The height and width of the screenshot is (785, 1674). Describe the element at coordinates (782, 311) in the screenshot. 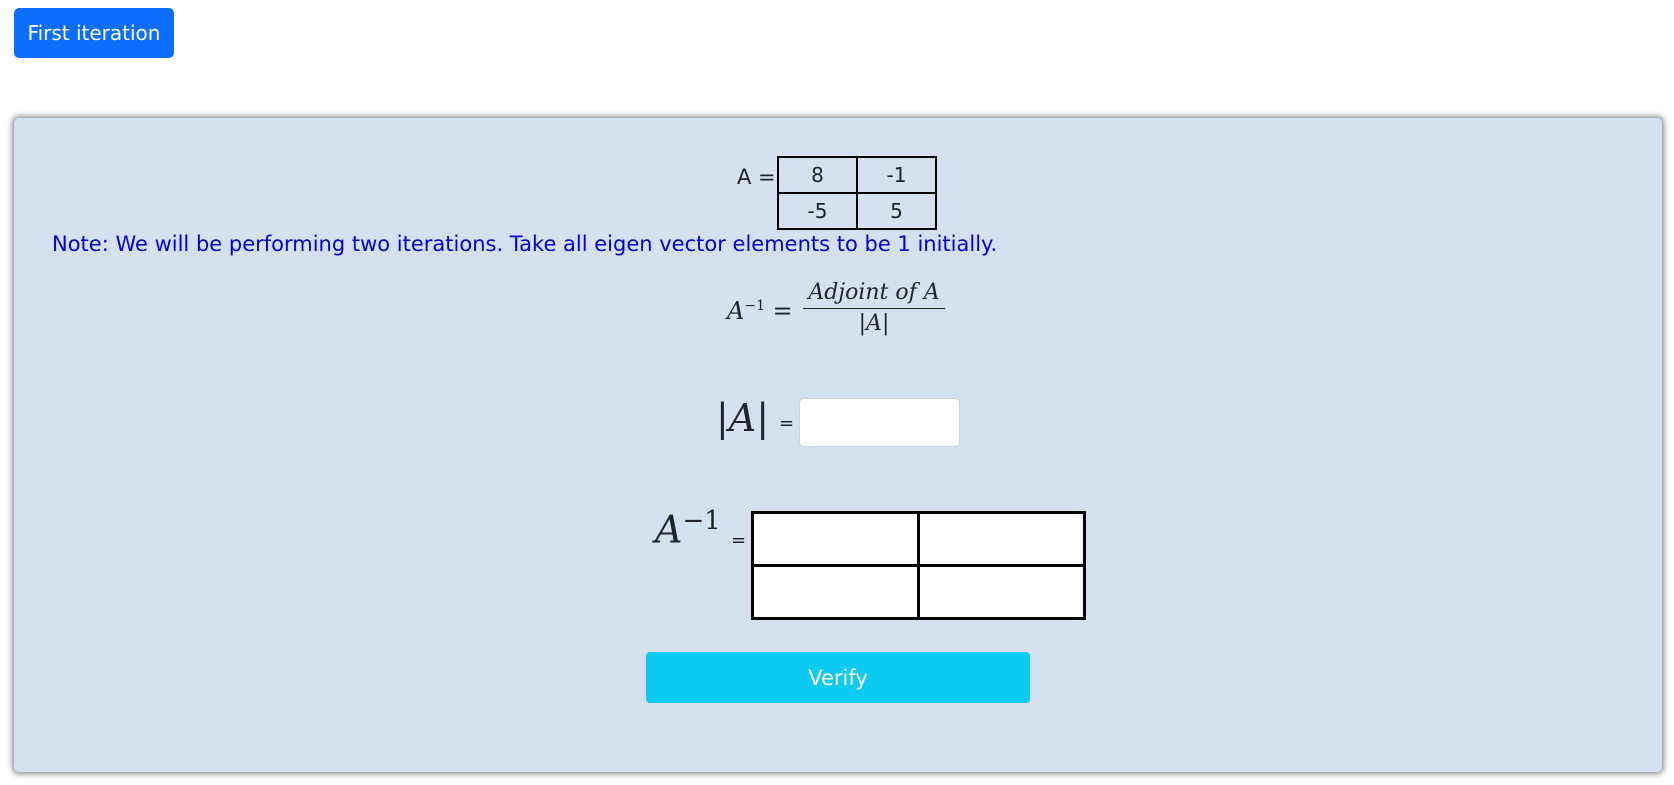

I see `formula-equals: =` at that location.